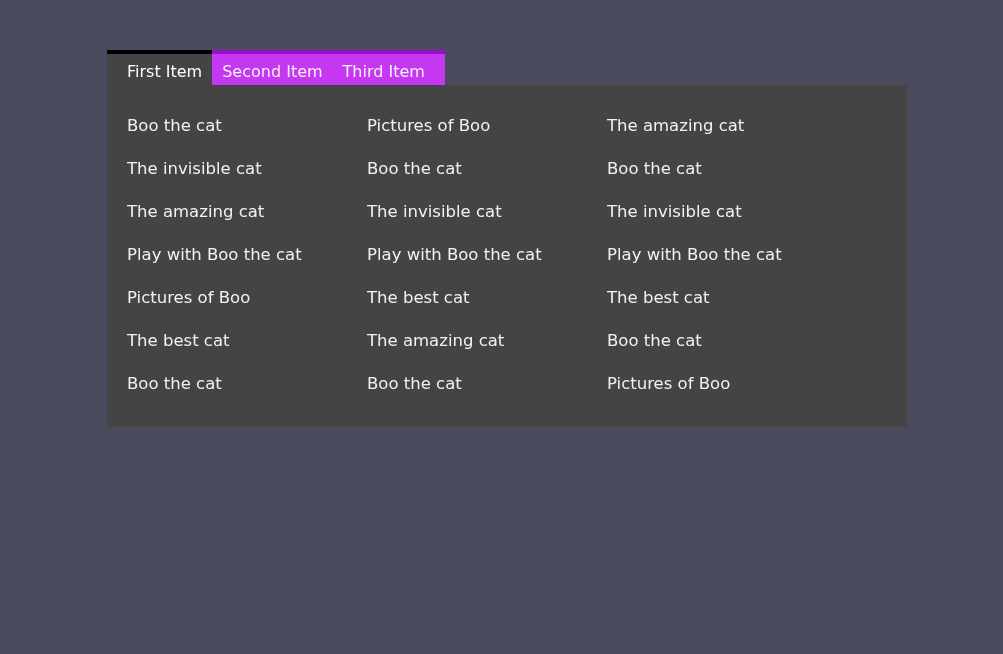 The width and height of the screenshot is (1003, 654). What do you see at coordinates (272, 67) in the screenshot?
I see `tab: Second Item` at bounding box center [272, 67].